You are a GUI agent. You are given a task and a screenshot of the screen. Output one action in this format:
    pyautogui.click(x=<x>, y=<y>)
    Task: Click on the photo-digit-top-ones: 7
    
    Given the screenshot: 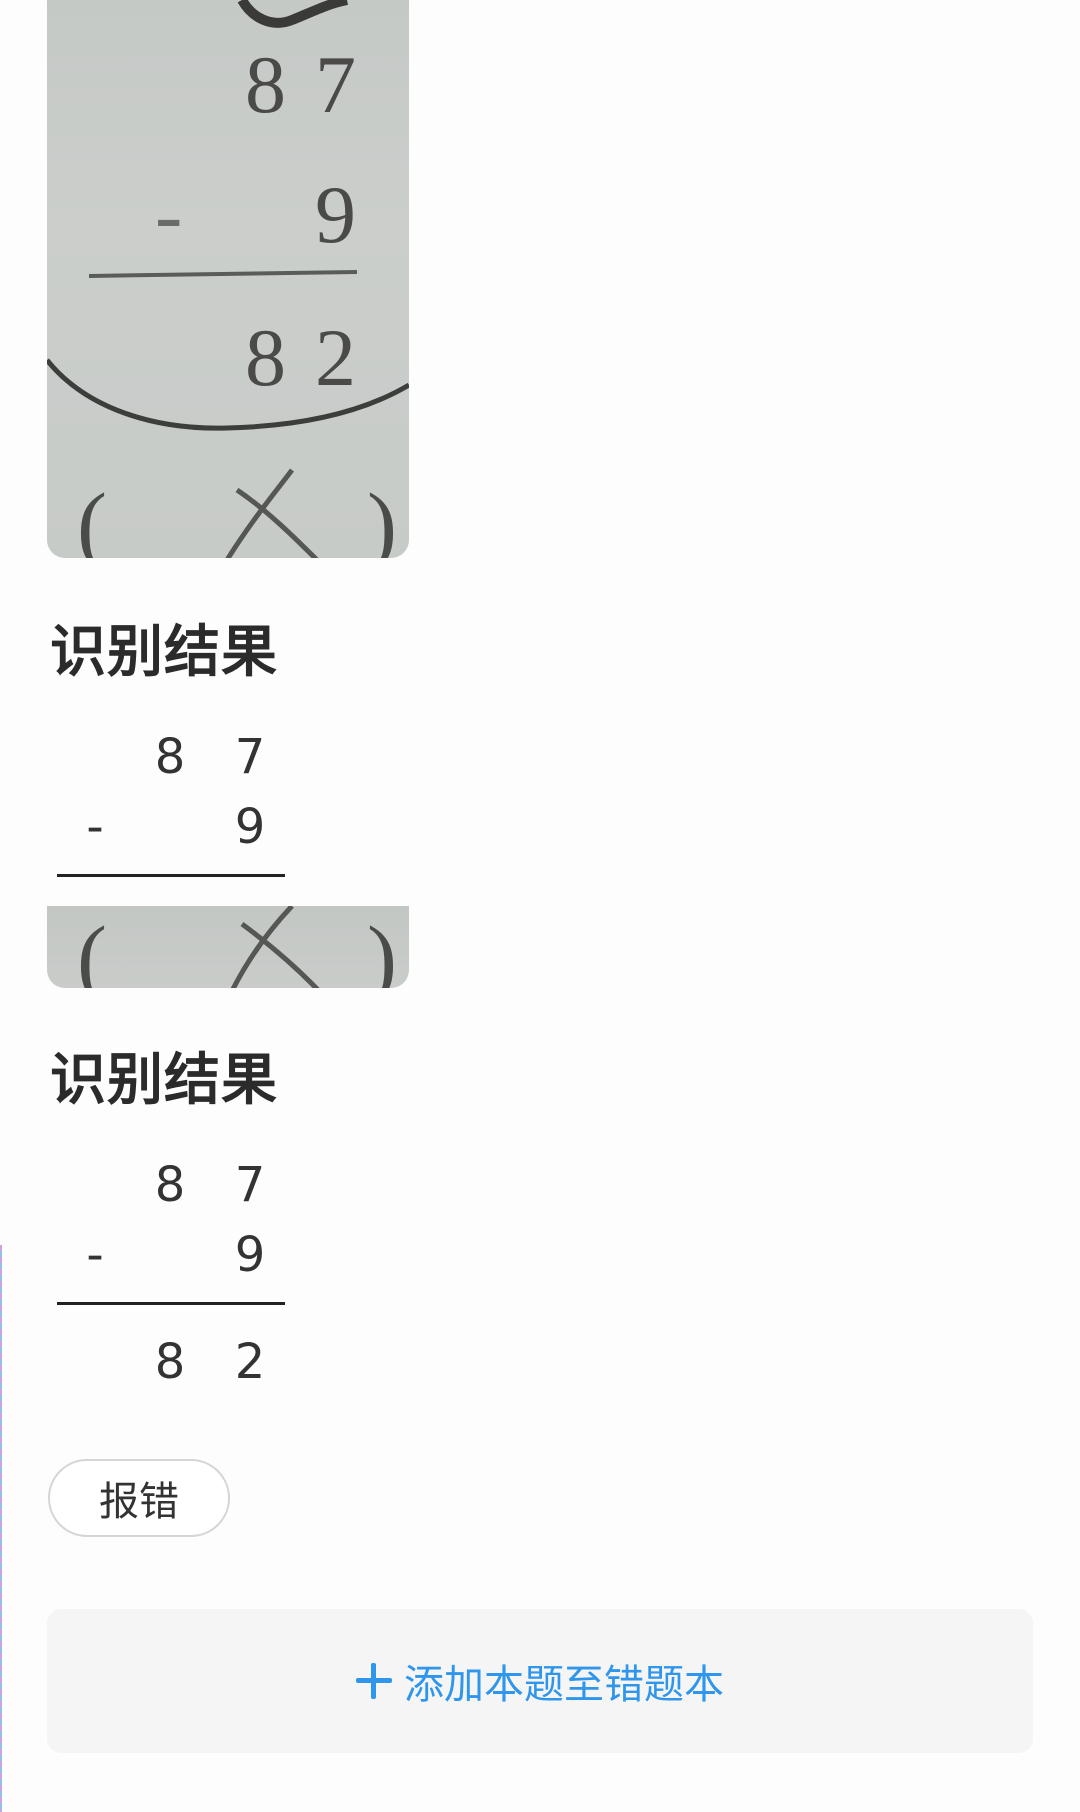 What is the action you would take?
    pyautogui.click(x=335, y=84)
    